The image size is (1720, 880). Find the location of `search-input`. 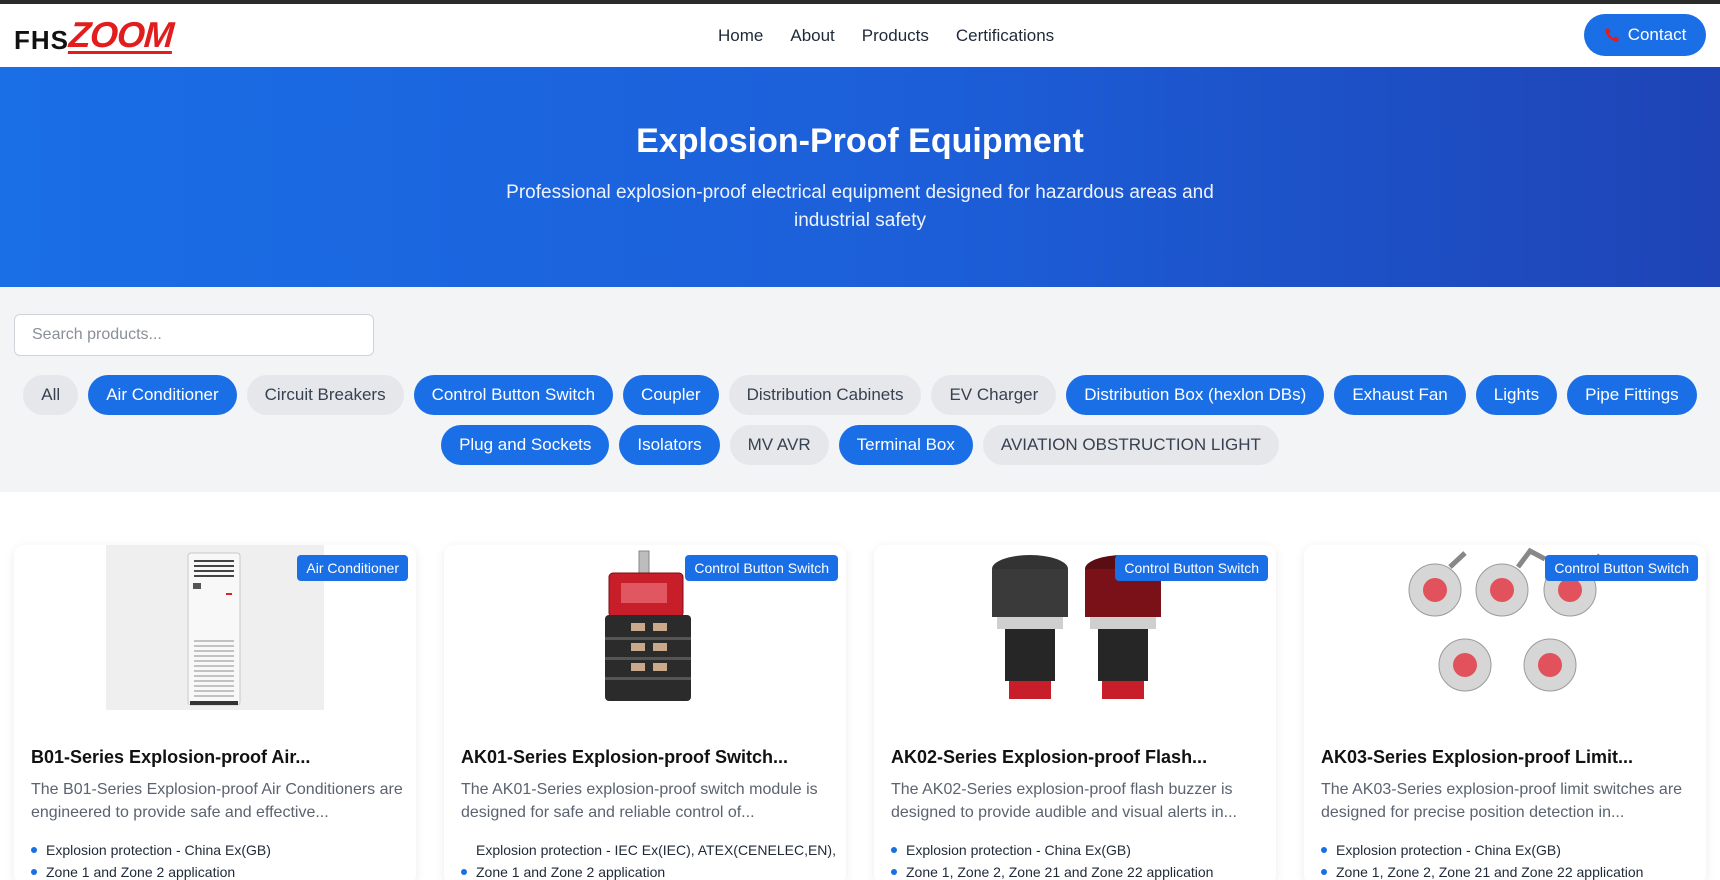

search-input is located at coordinates (194, 335).